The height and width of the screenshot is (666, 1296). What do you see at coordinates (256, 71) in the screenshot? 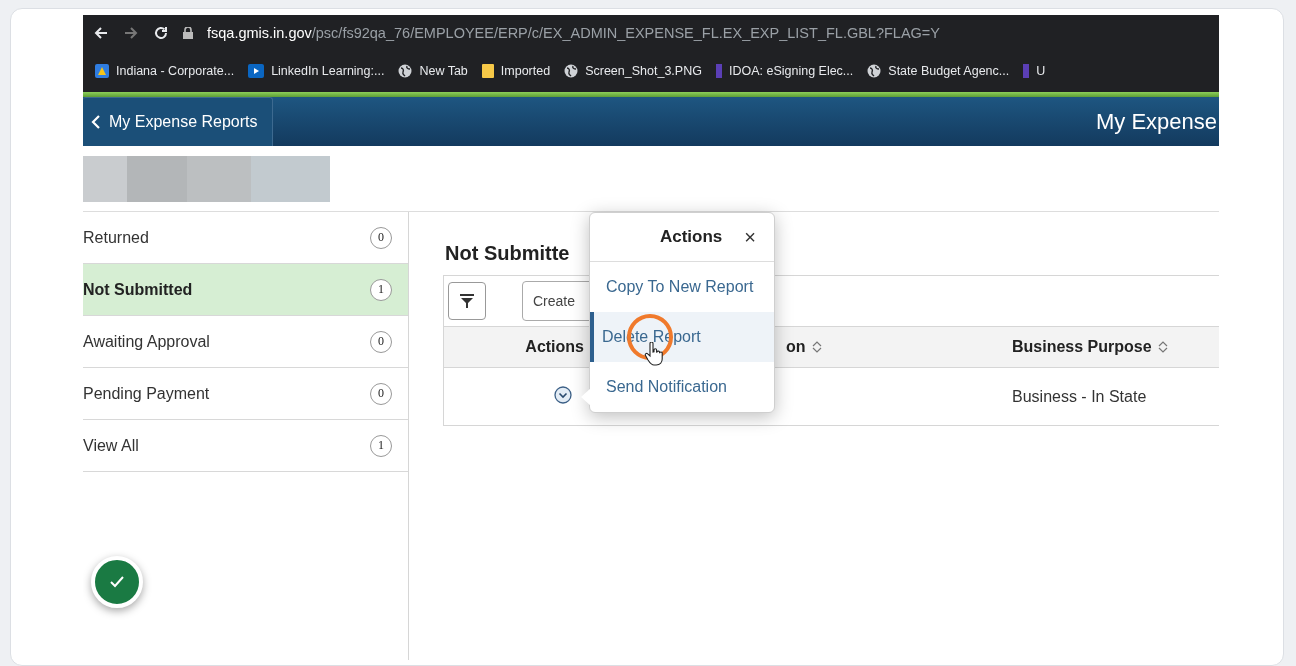
I see `play-icon` at bounding box center [256, 71].